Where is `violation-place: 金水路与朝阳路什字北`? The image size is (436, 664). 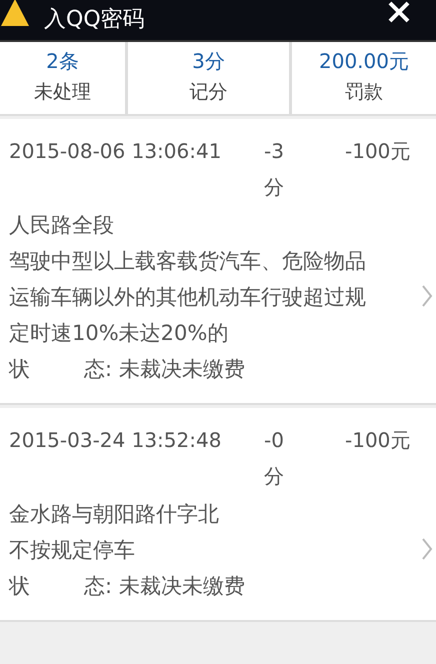
violation-place: 金水路与朝阳路什字北 is located at coordinates (114, 514).